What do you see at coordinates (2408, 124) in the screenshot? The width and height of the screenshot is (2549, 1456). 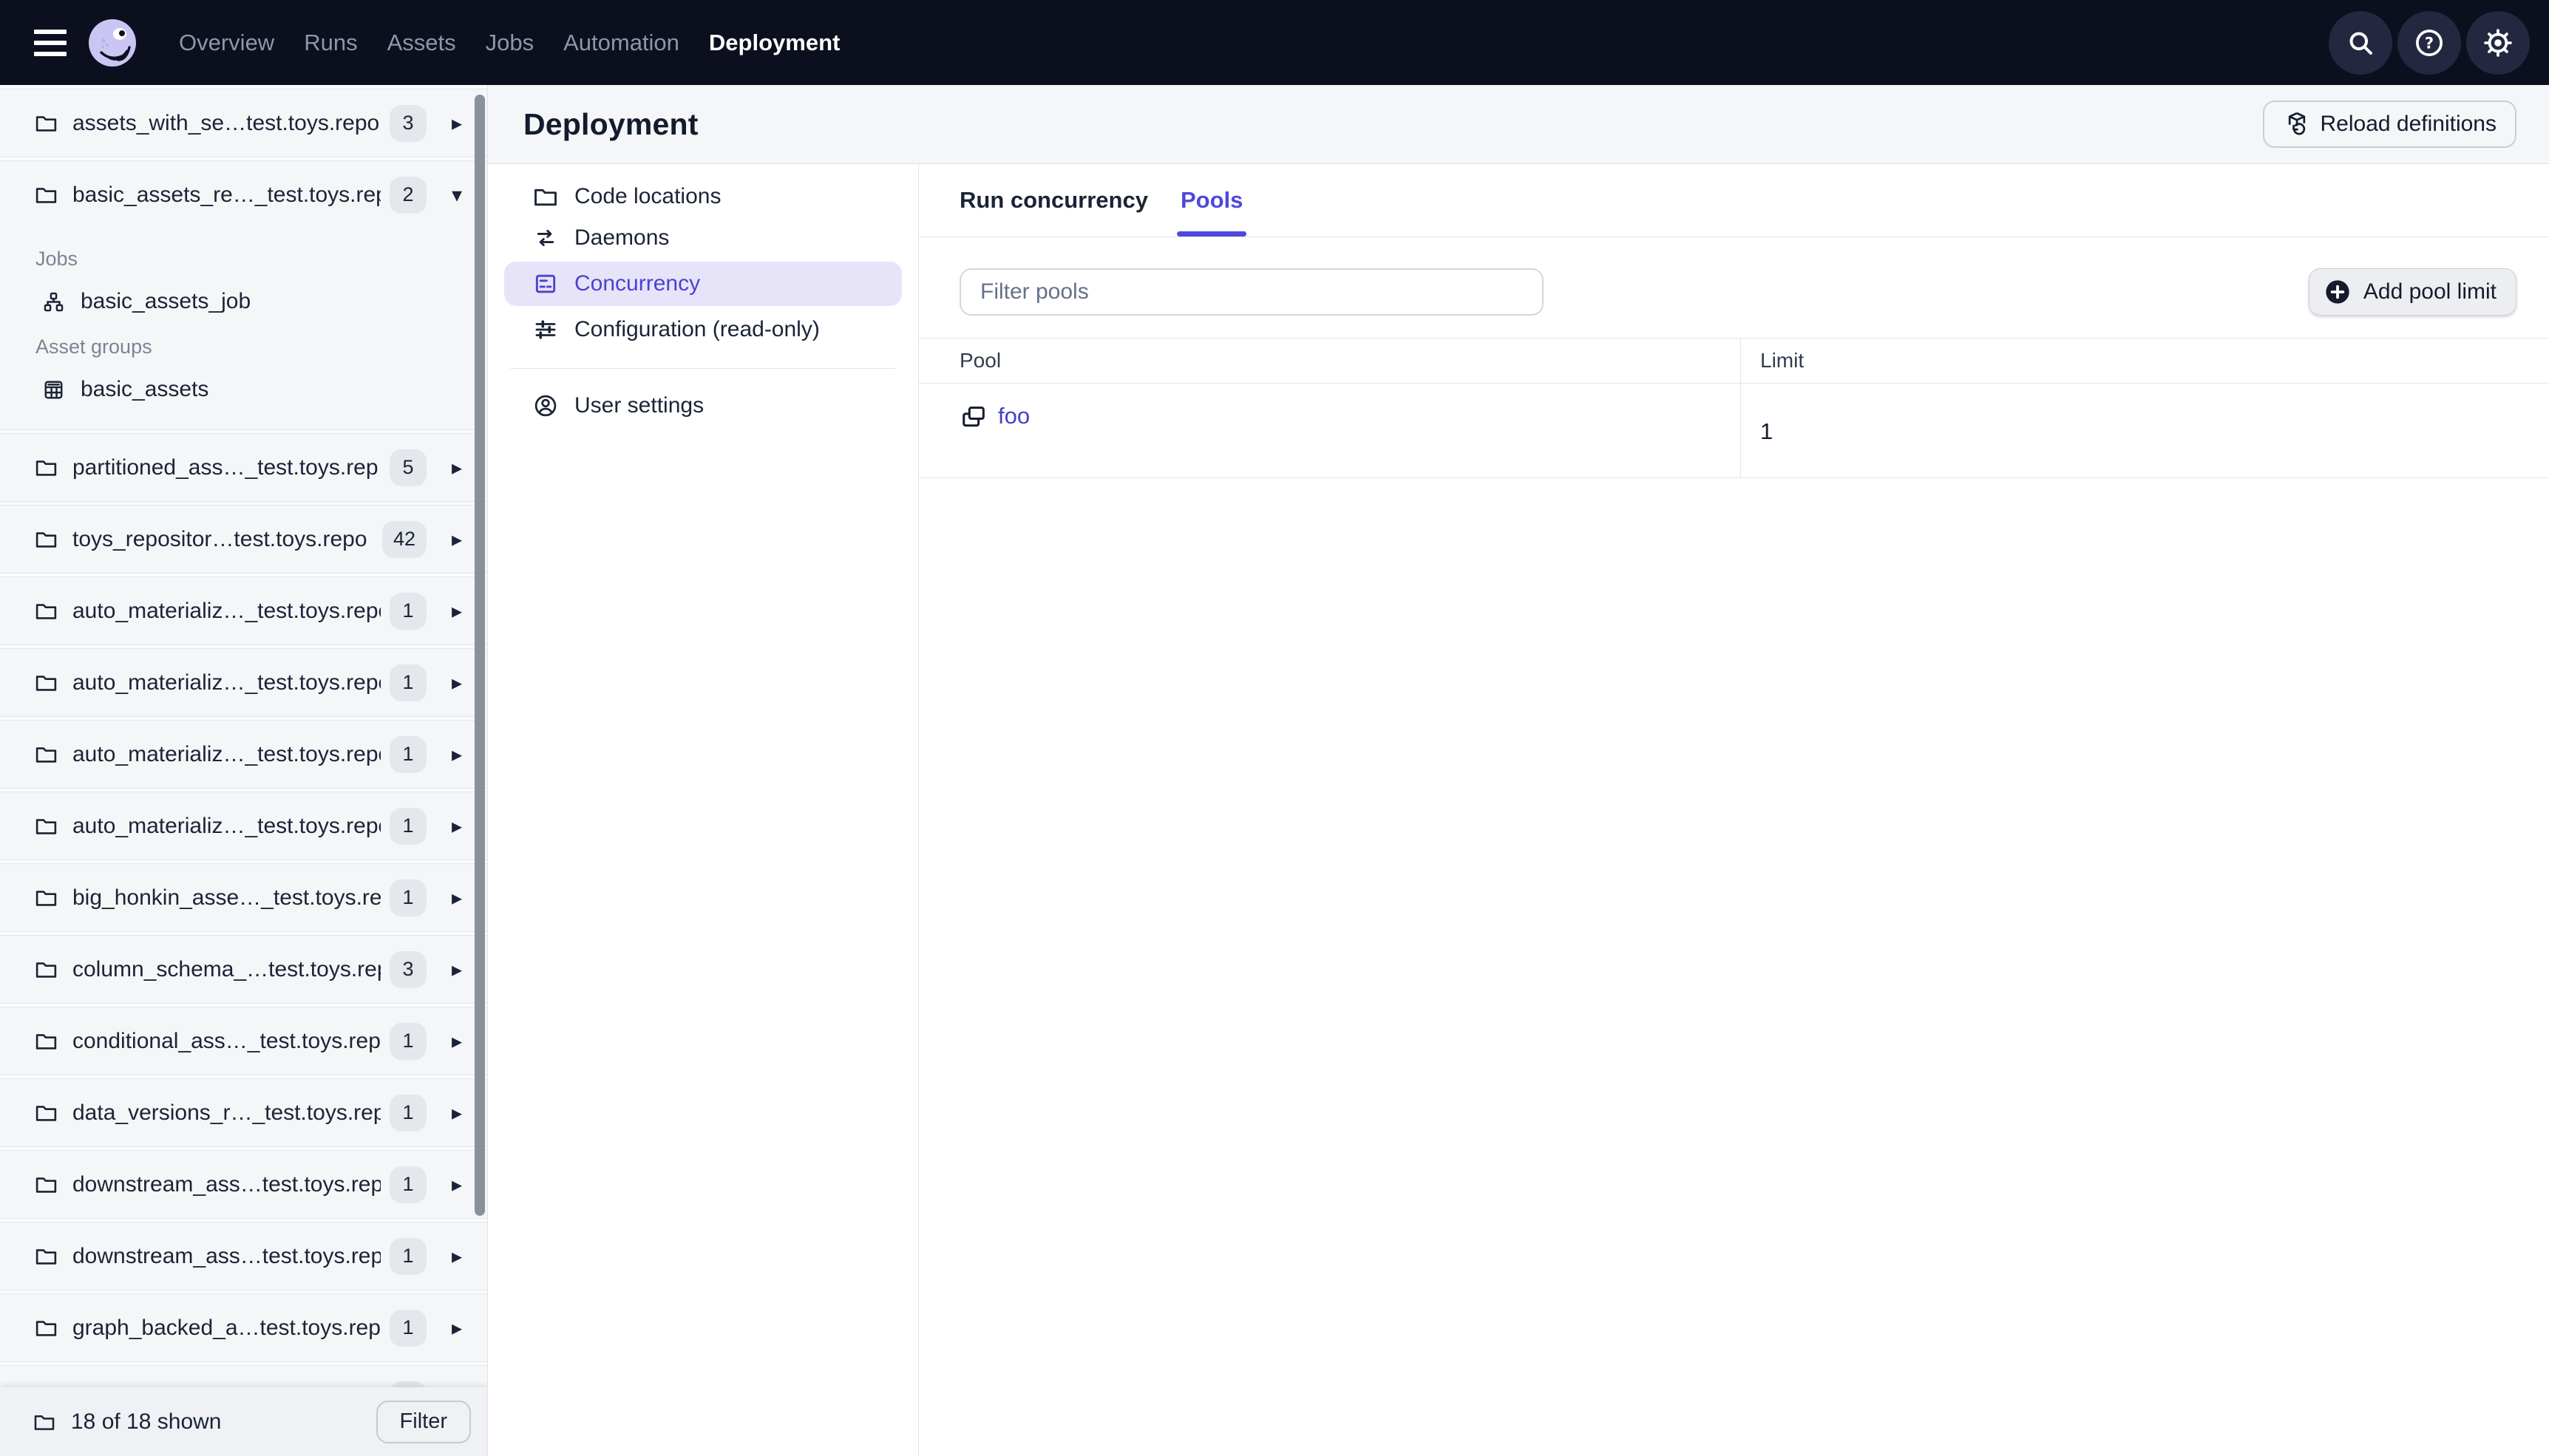 I see `reload-definitions-label: Reload definitions` at bounding box center [2408, 124].